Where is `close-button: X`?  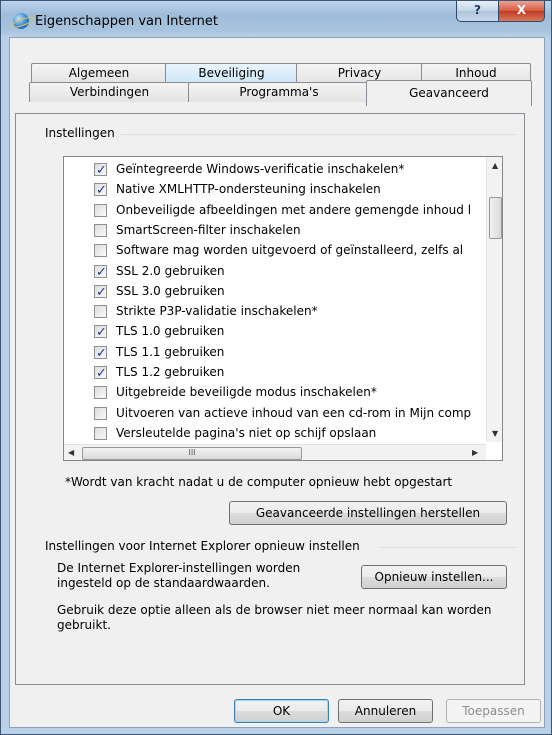 close-button: X is located at coordinates (521, 11).